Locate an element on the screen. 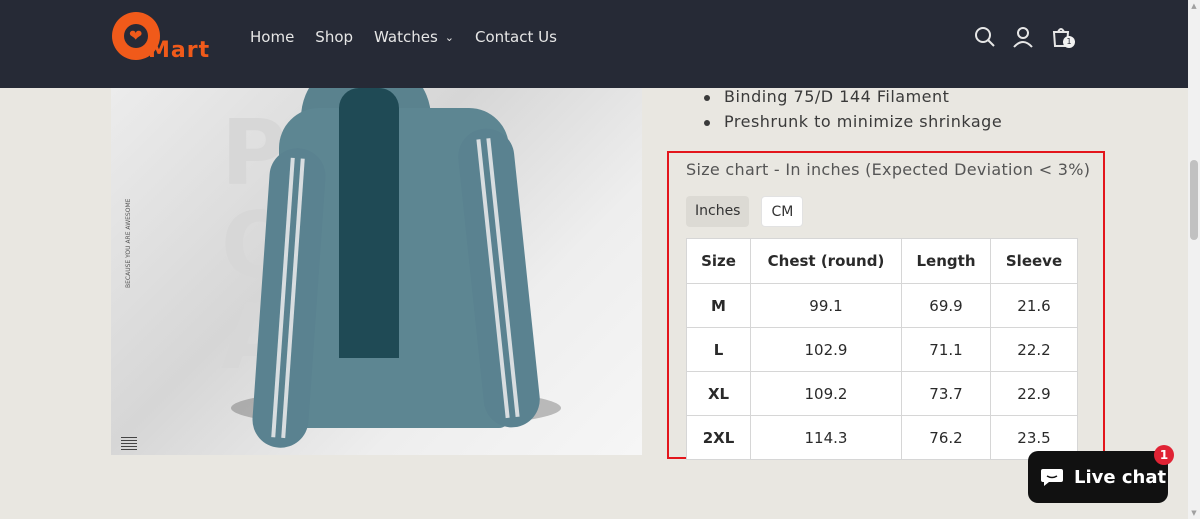  chest-cell: 109.2 is located at coordinates (826, 393).